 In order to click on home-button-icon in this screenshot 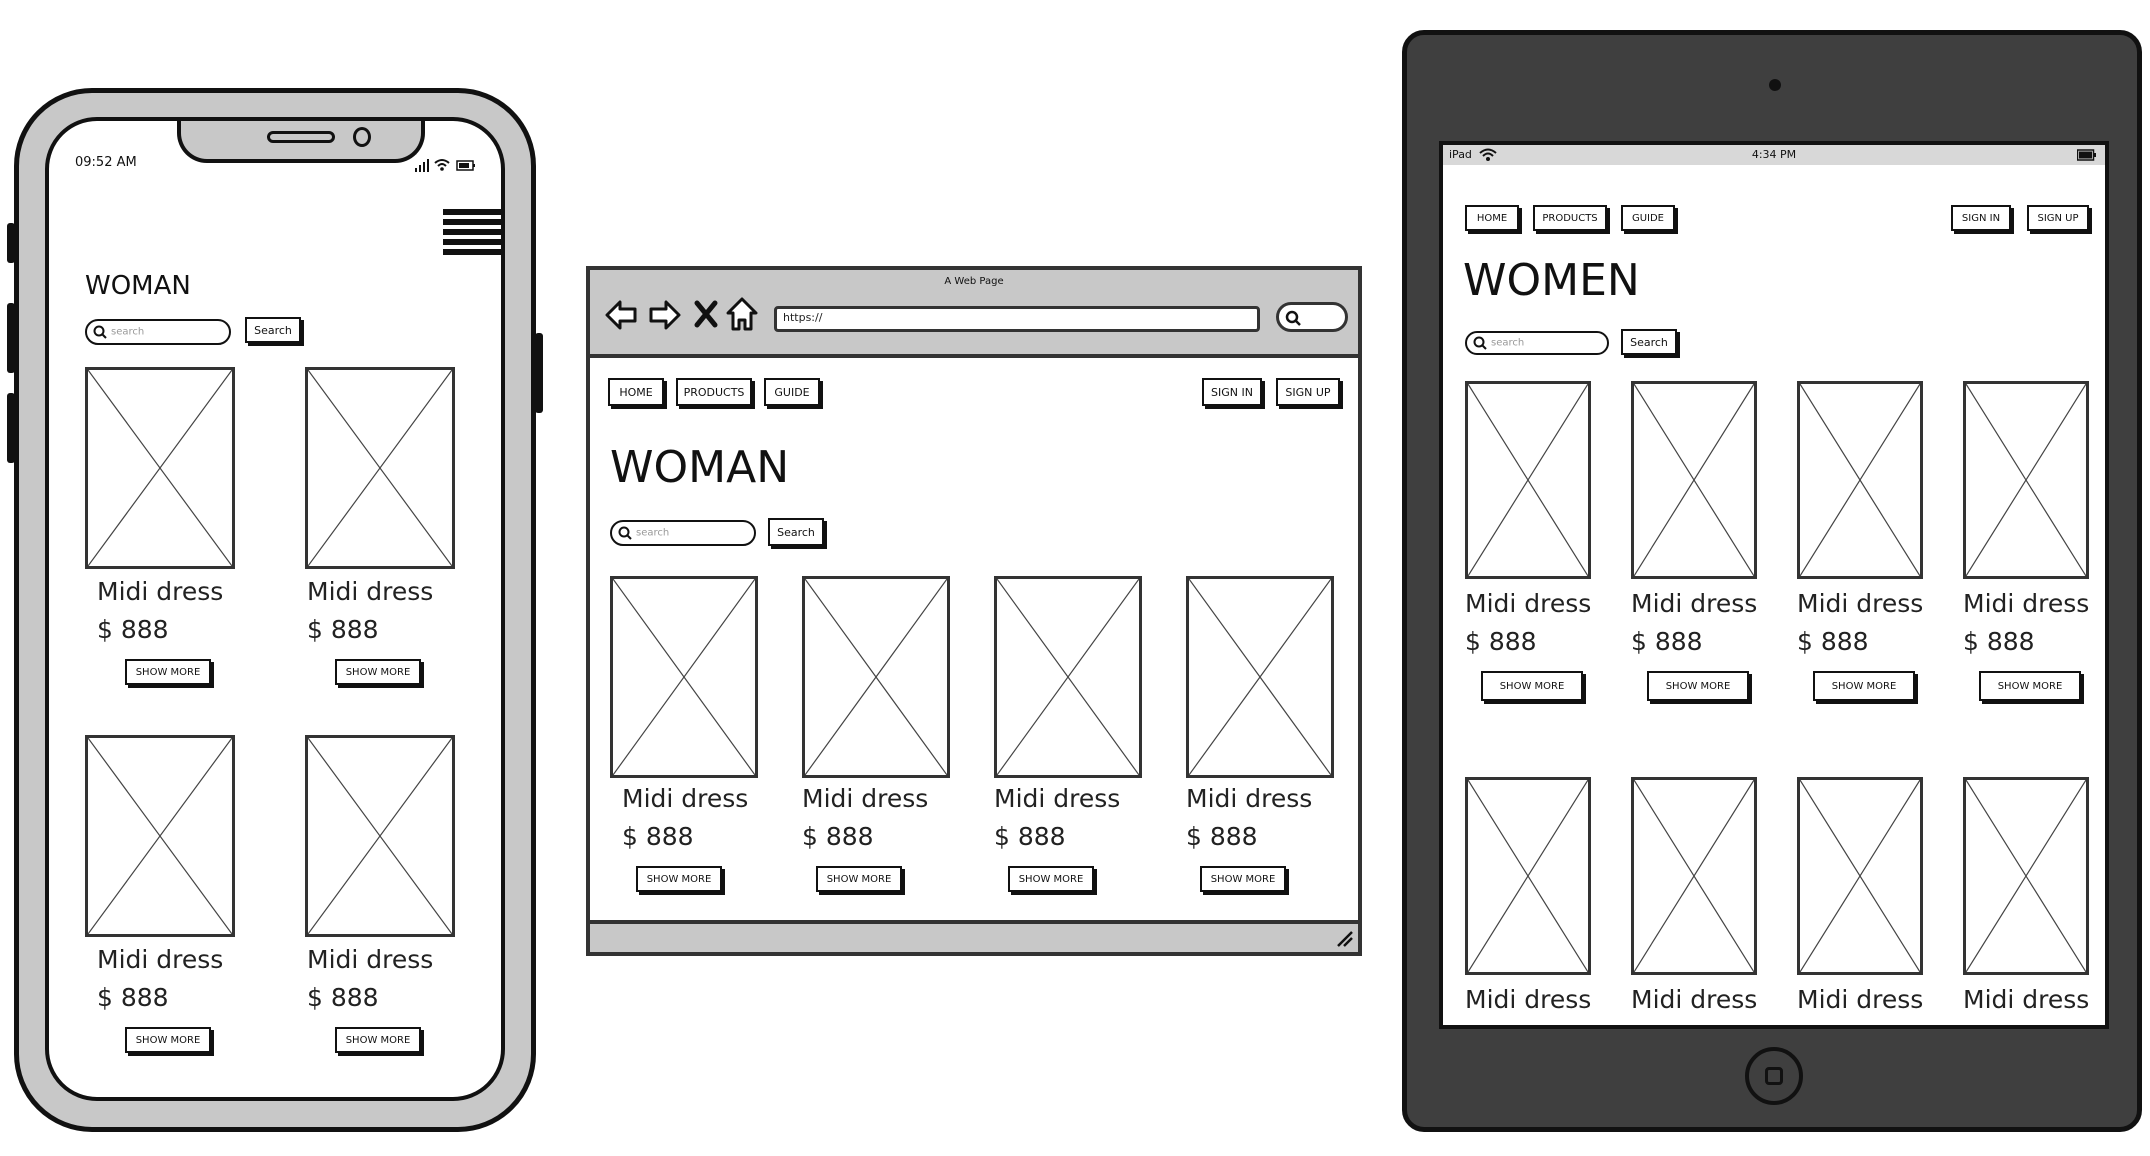, I will do `click(1774, 1076)`.